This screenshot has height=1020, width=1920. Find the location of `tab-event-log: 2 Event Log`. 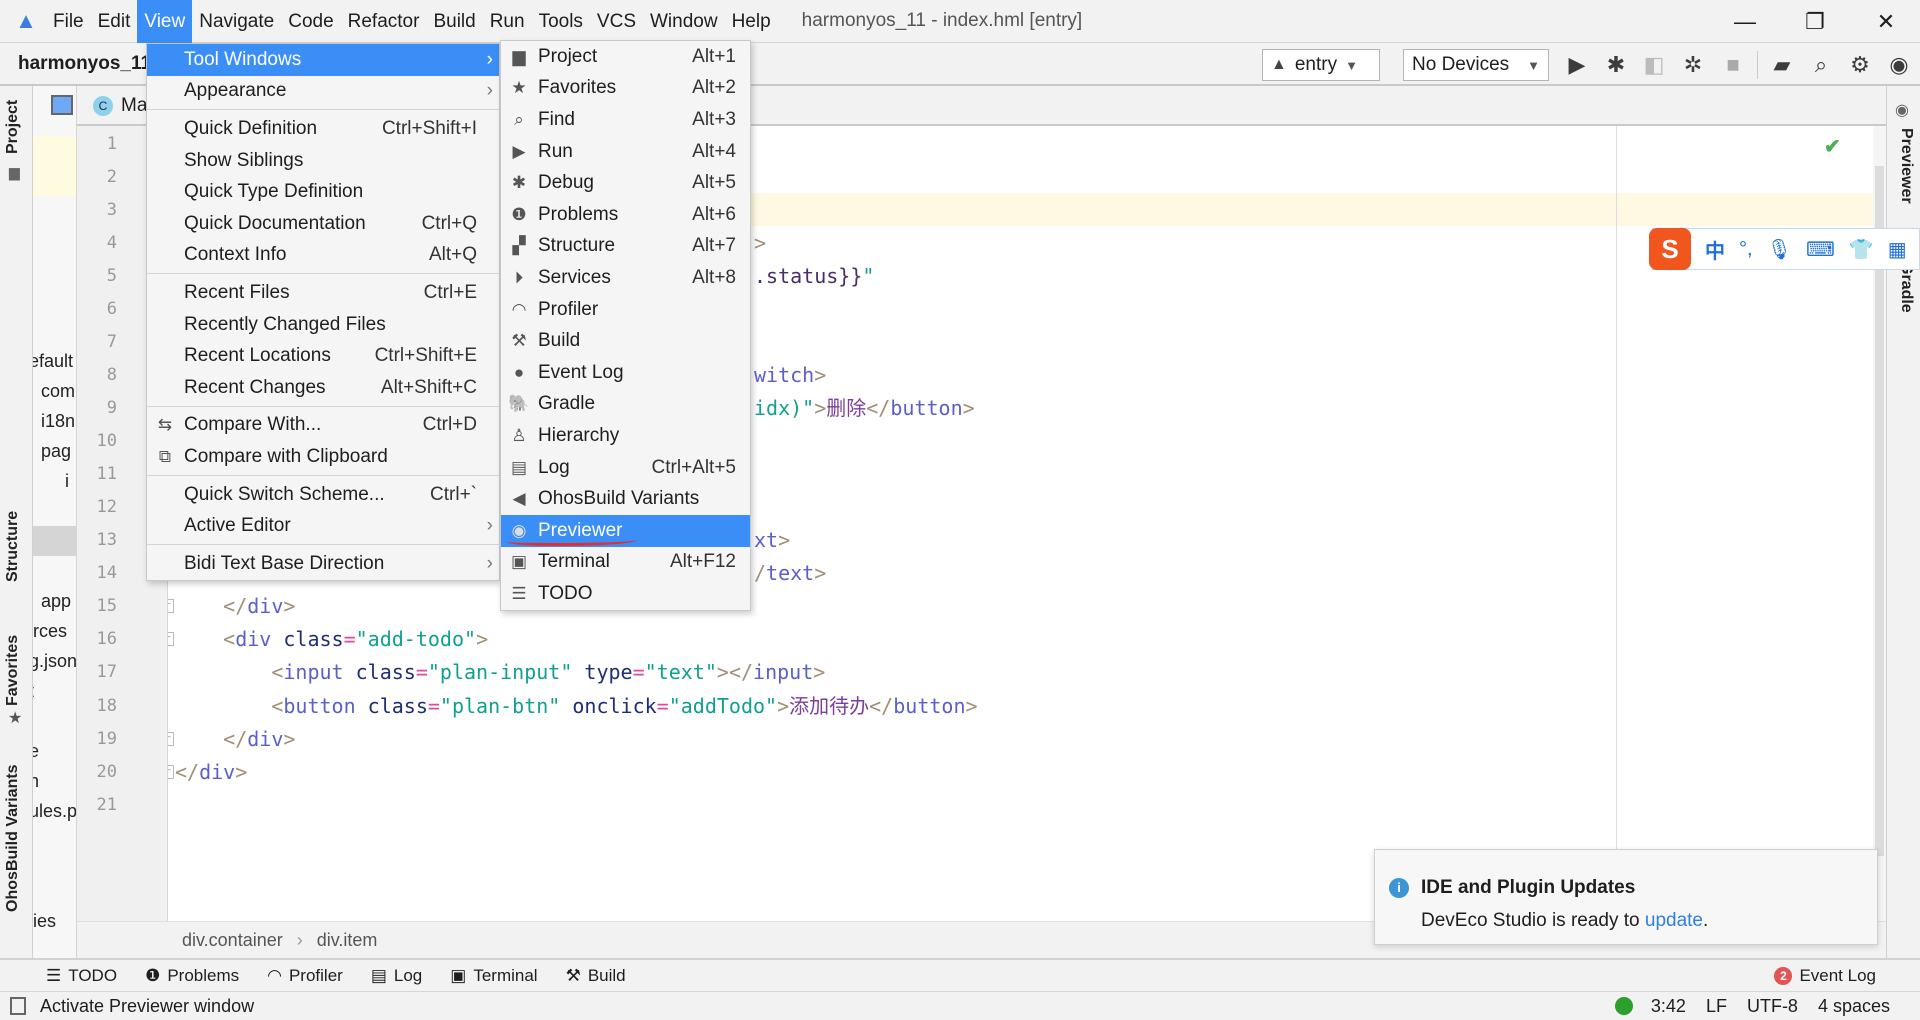

tab-event-log: 2 Event Log is located at coordinates (1825, 976).